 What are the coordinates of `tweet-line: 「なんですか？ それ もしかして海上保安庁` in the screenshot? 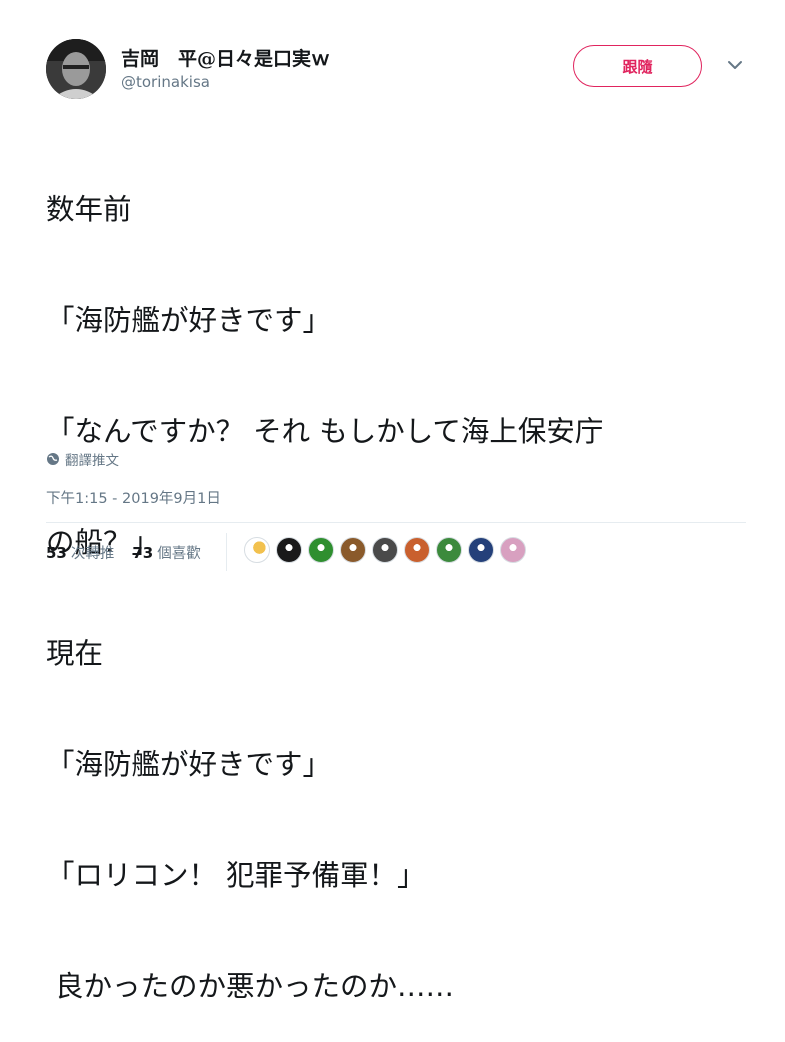 It's located at (325, 431).